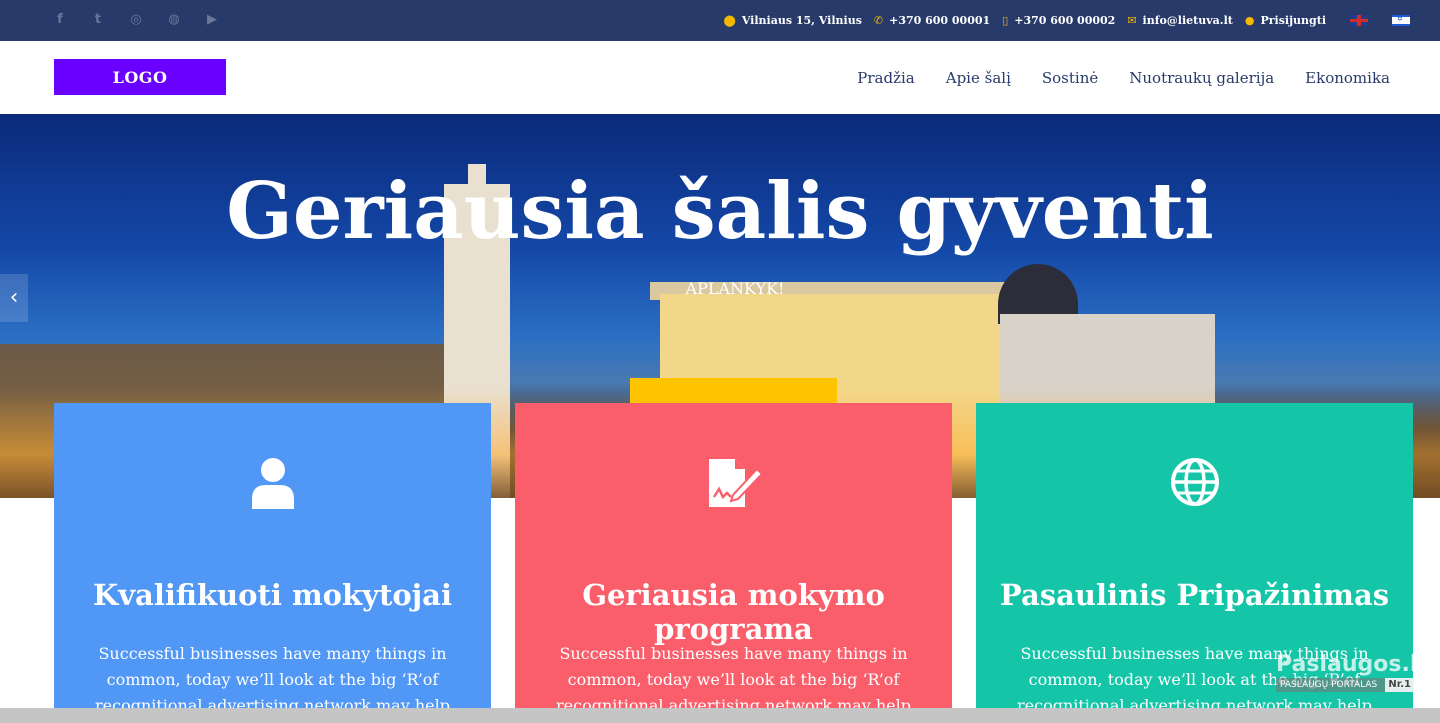 This screenshot has height=723, width=1440. What do you see at coordinates (1201, 78) in the screenshot?
I see `nav-item-galerija: Nuotraukų galerija` at bounding box center [1201, 78].